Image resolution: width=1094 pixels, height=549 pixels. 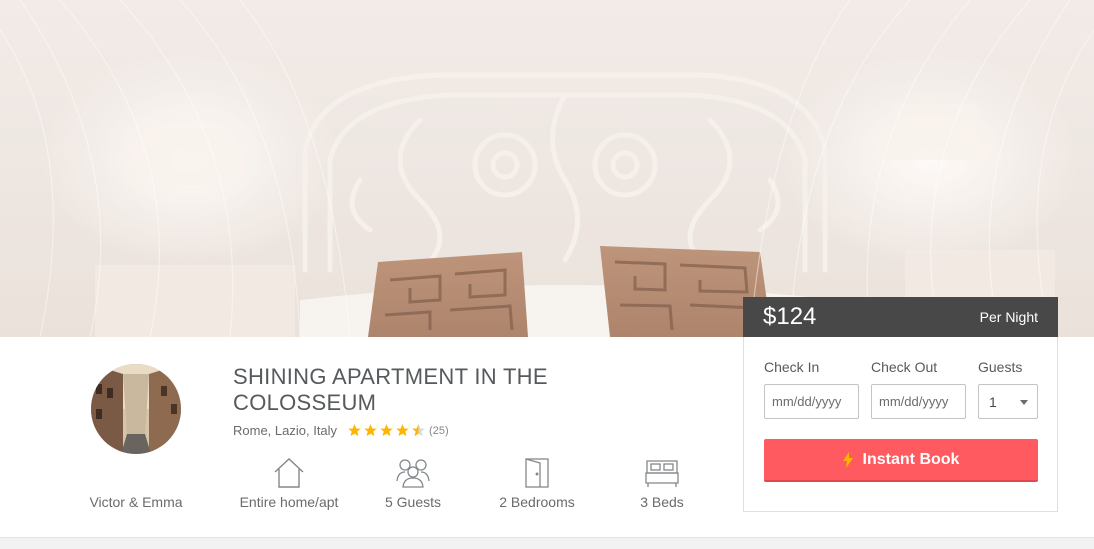 What do you see at coordinates (413, 502) in the screenshot?
I see `amenity-label: 5 Guests` at bounding box center [413, 502].